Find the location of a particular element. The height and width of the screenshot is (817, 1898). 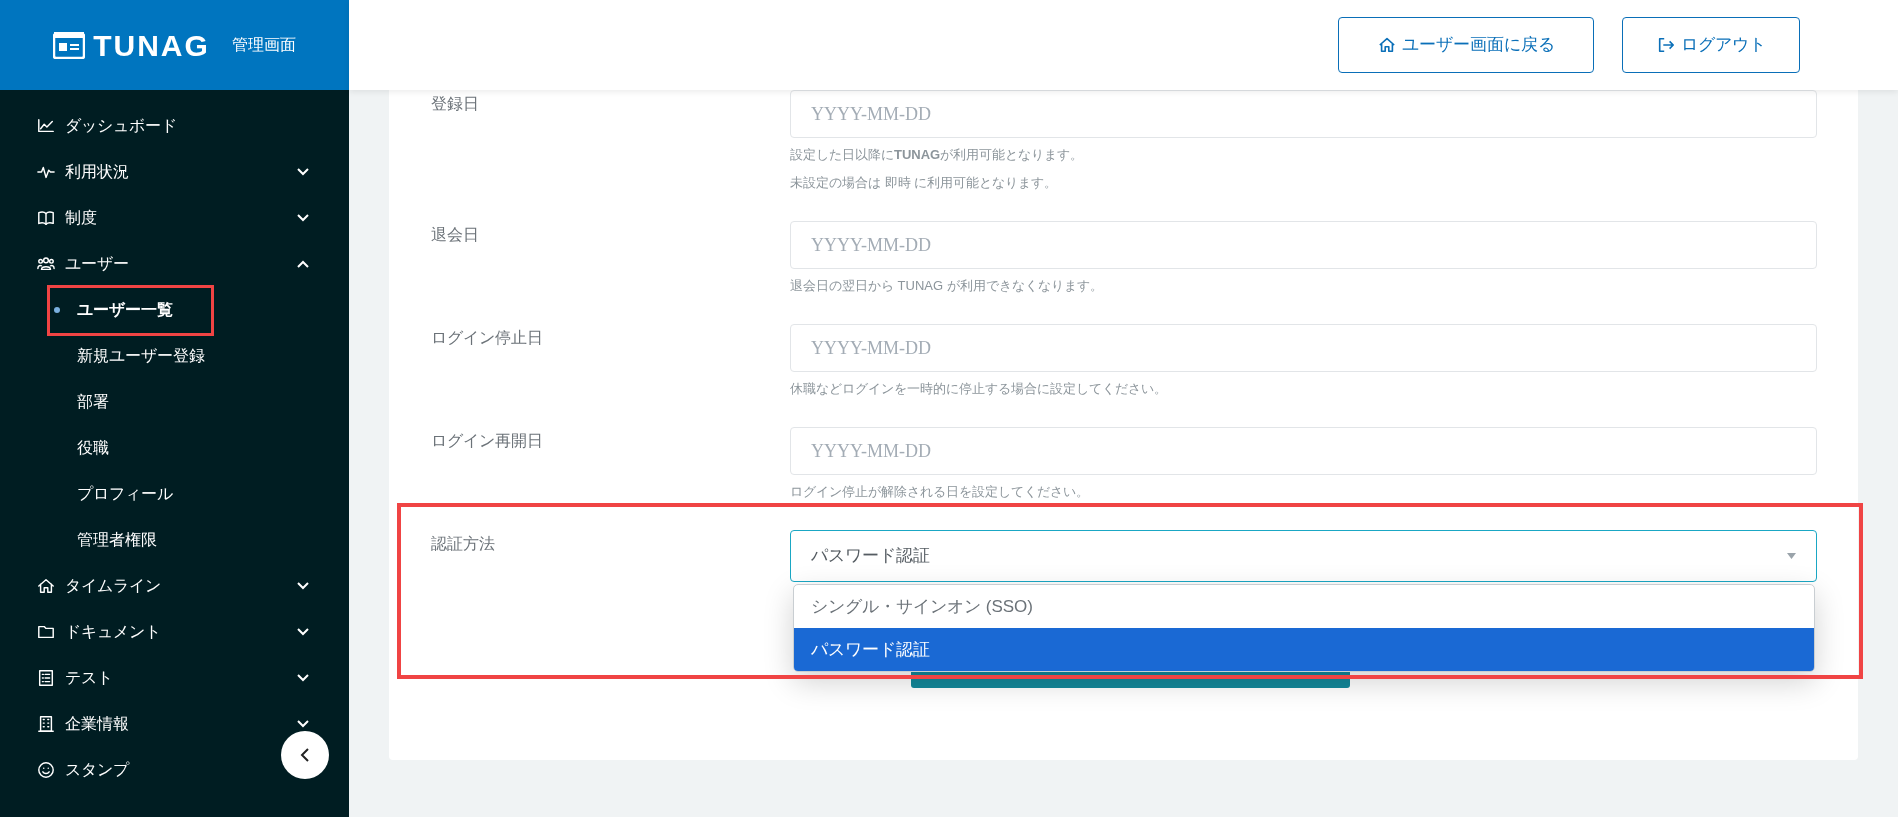

highlight-frame: ユーザー一覧 is located at coordinates (130, 310).